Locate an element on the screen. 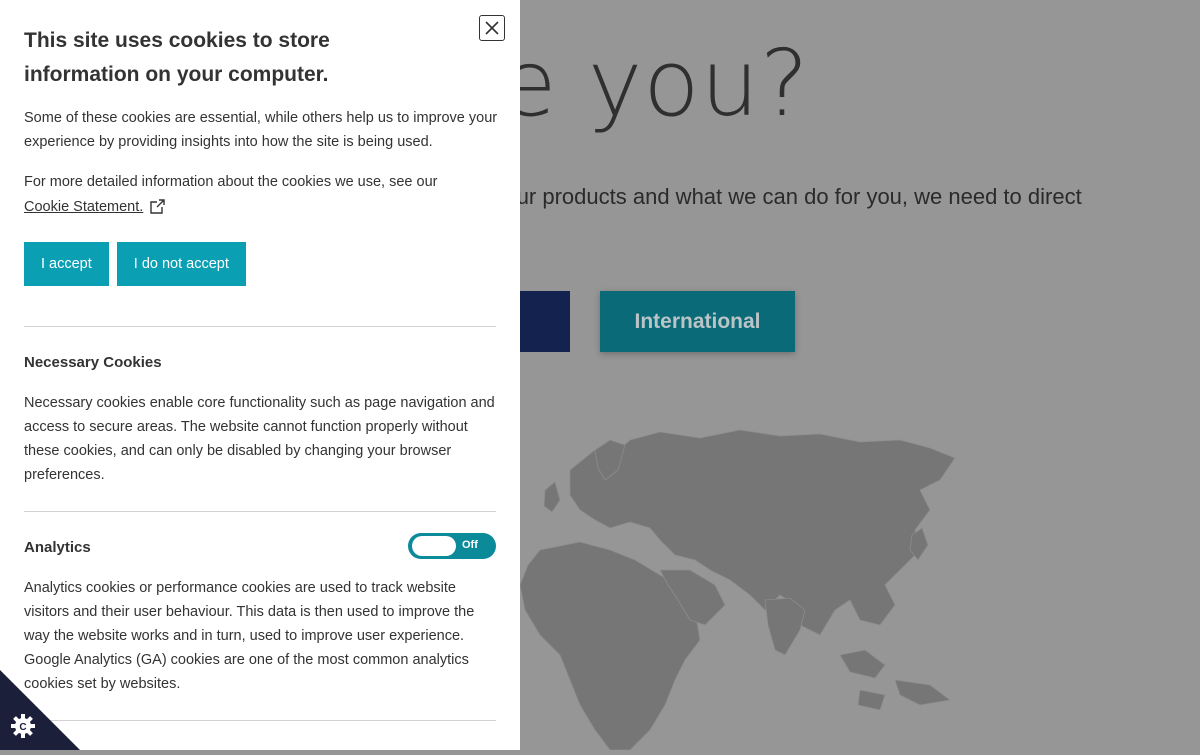 Image resolution: width=1200 pixels, height=755 pixels. necessary-cookies-title: Necessary Cookies is located at coordinates (93, 362).